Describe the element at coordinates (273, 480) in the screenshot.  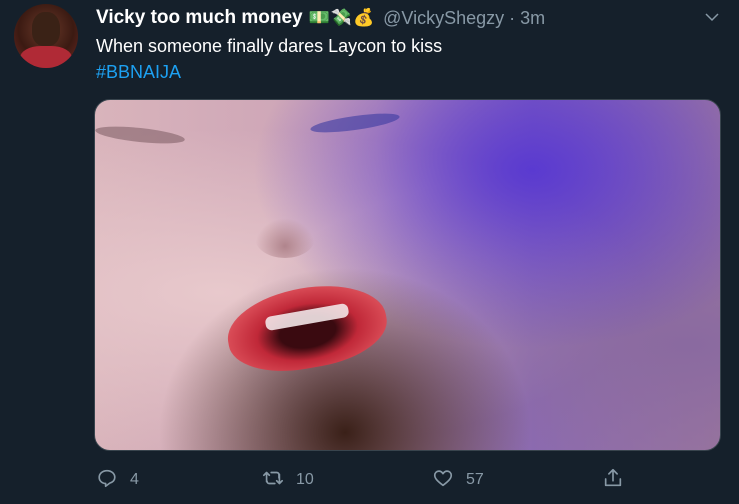
I see `retweet-icon` at that location.